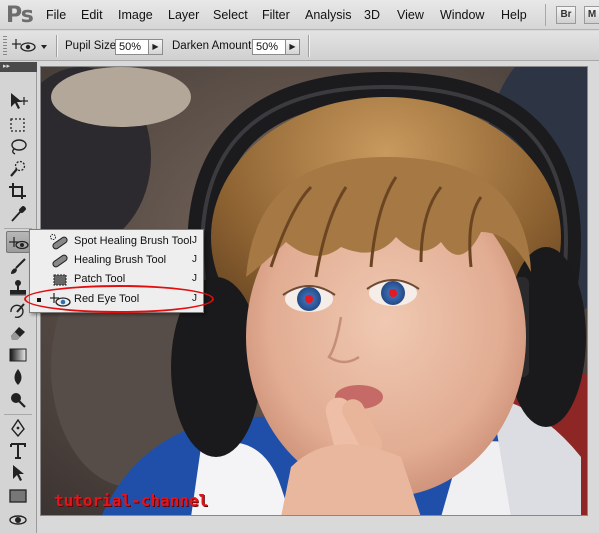  I want to click on lasso-tool, so click(18, 147).